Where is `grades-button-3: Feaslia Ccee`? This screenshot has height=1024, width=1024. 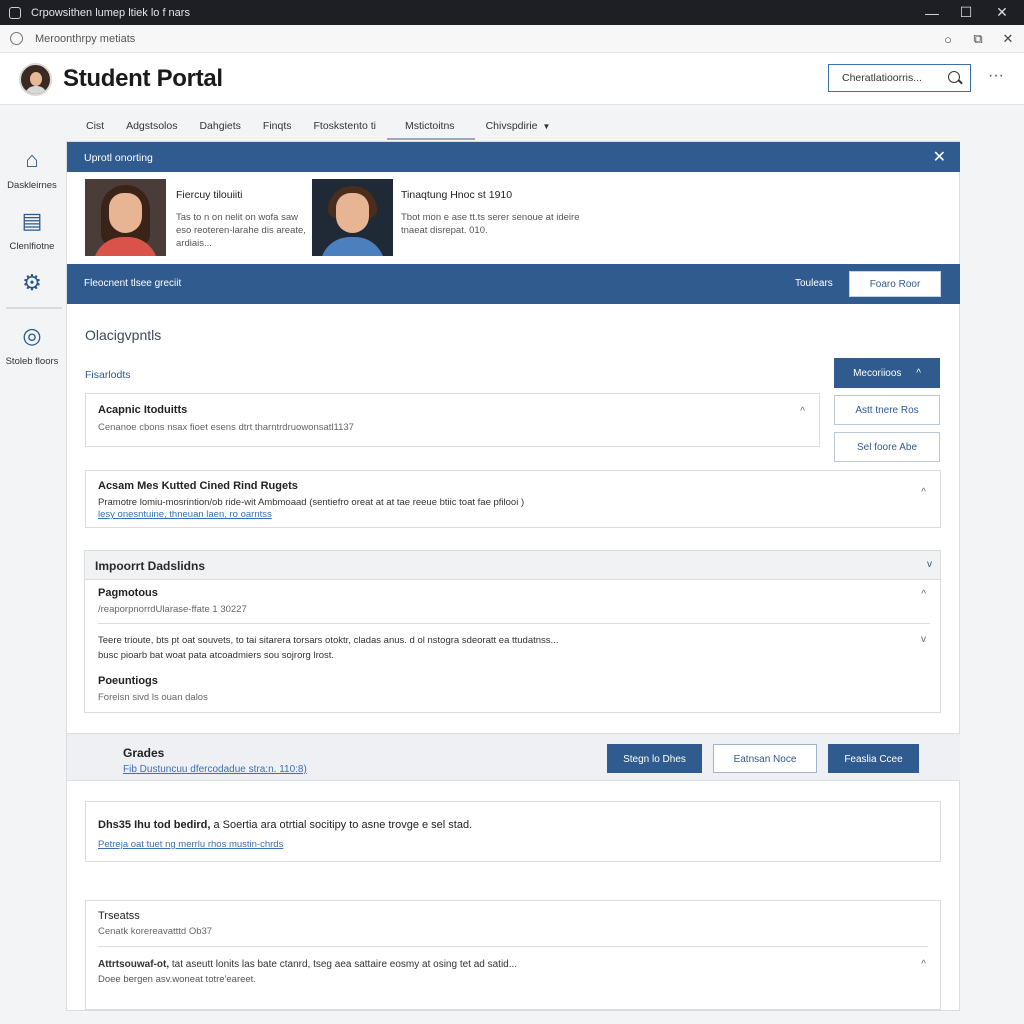
grades-button-3: Feaslia Ccee is located at coordinates (873, 758).